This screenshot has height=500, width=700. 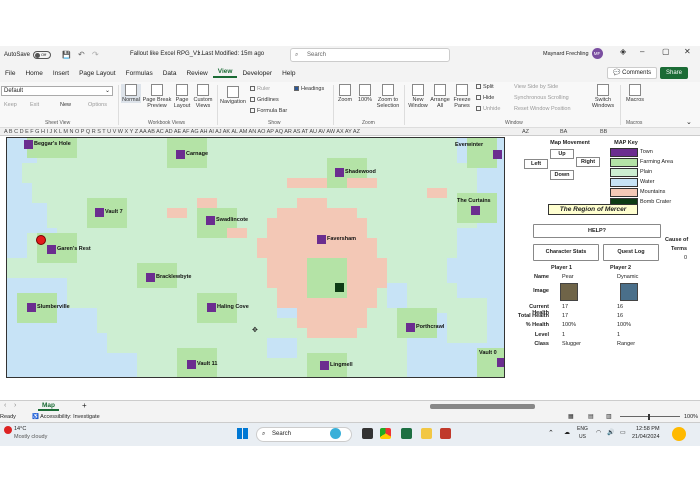 I want to click on comments-button: 💬 Comments, so click(x=632, y=73).